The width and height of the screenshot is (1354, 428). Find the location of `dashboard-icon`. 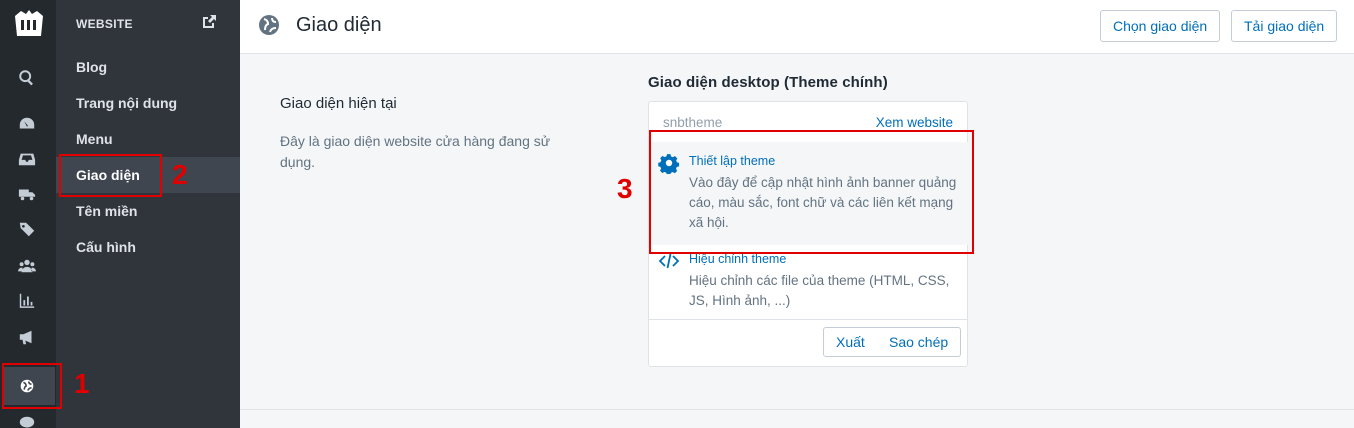

dashboard-icon is located at coordinates (27, 124).